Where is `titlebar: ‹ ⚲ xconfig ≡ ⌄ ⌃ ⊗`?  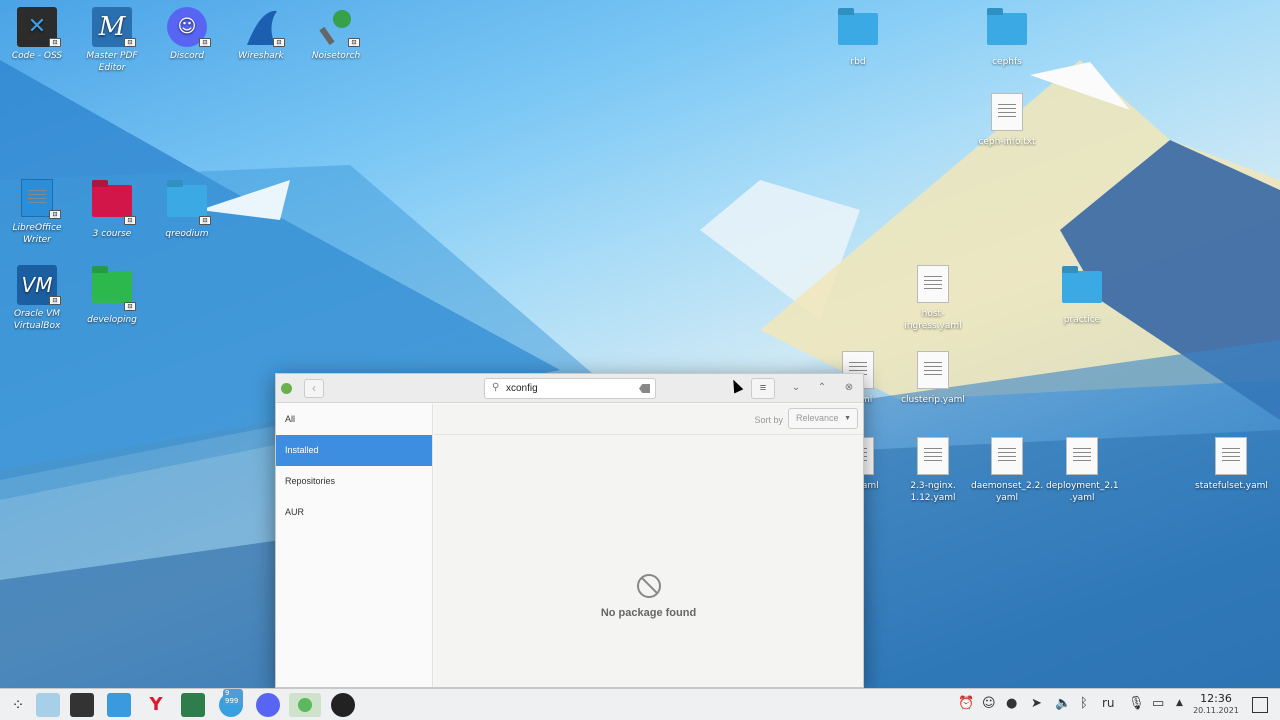 titlebar: ‹ ⚲ xconfig ≡ ⌄ ⌃ ⊗ is located at coordinates (569, 388).